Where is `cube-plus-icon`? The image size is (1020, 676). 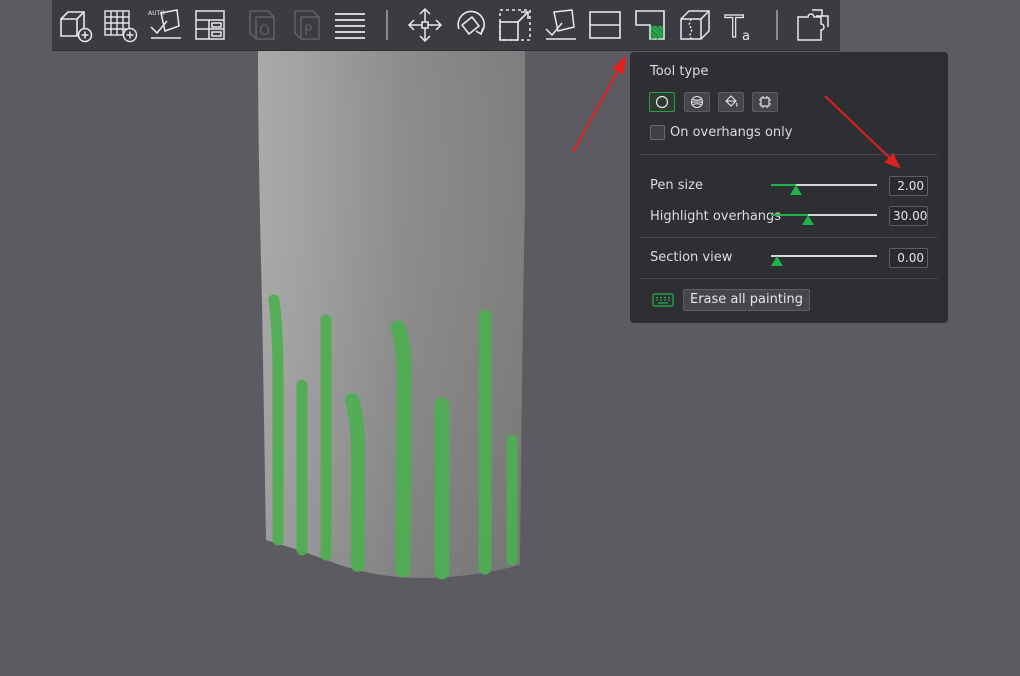
cube-plus-icon is located at coordinates (76, 27).